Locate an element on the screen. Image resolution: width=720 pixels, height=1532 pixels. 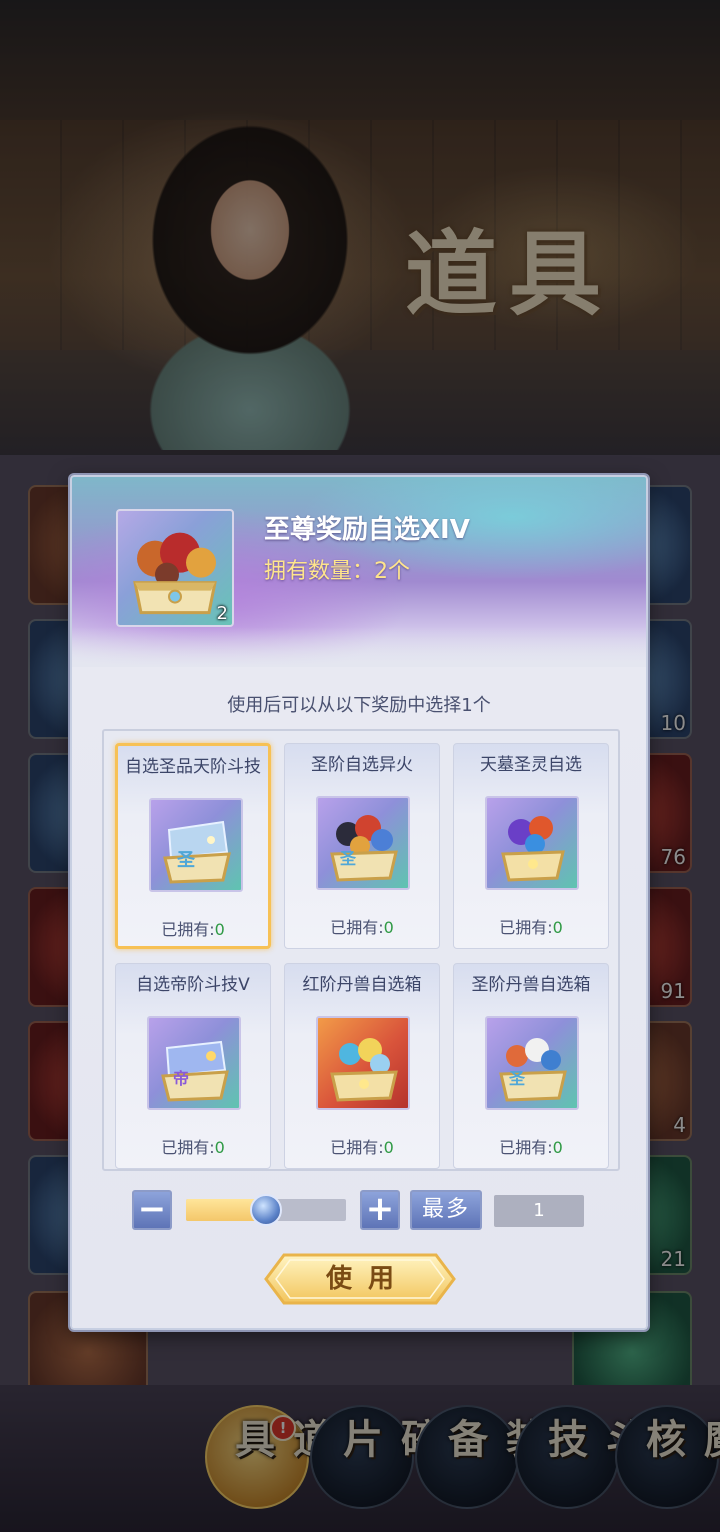
item-count-badge: 2 is located at coordinates (222, 613).